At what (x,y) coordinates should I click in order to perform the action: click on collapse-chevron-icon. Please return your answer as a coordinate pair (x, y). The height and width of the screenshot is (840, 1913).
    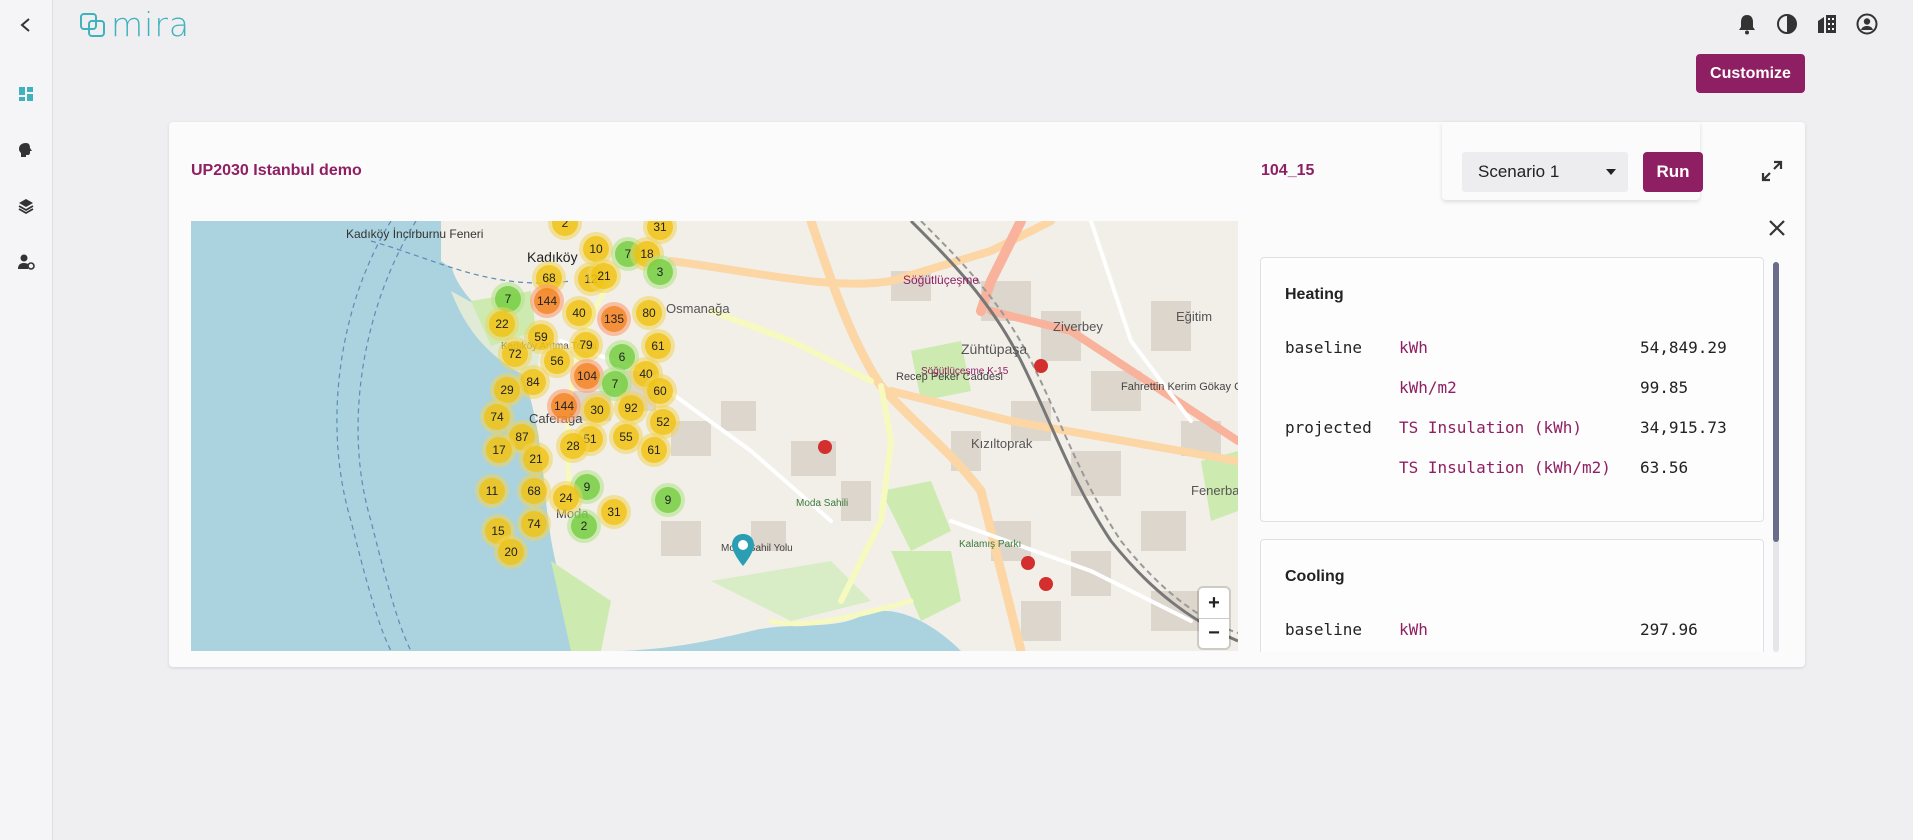
    Looking at the image, I should click on (26, 25).